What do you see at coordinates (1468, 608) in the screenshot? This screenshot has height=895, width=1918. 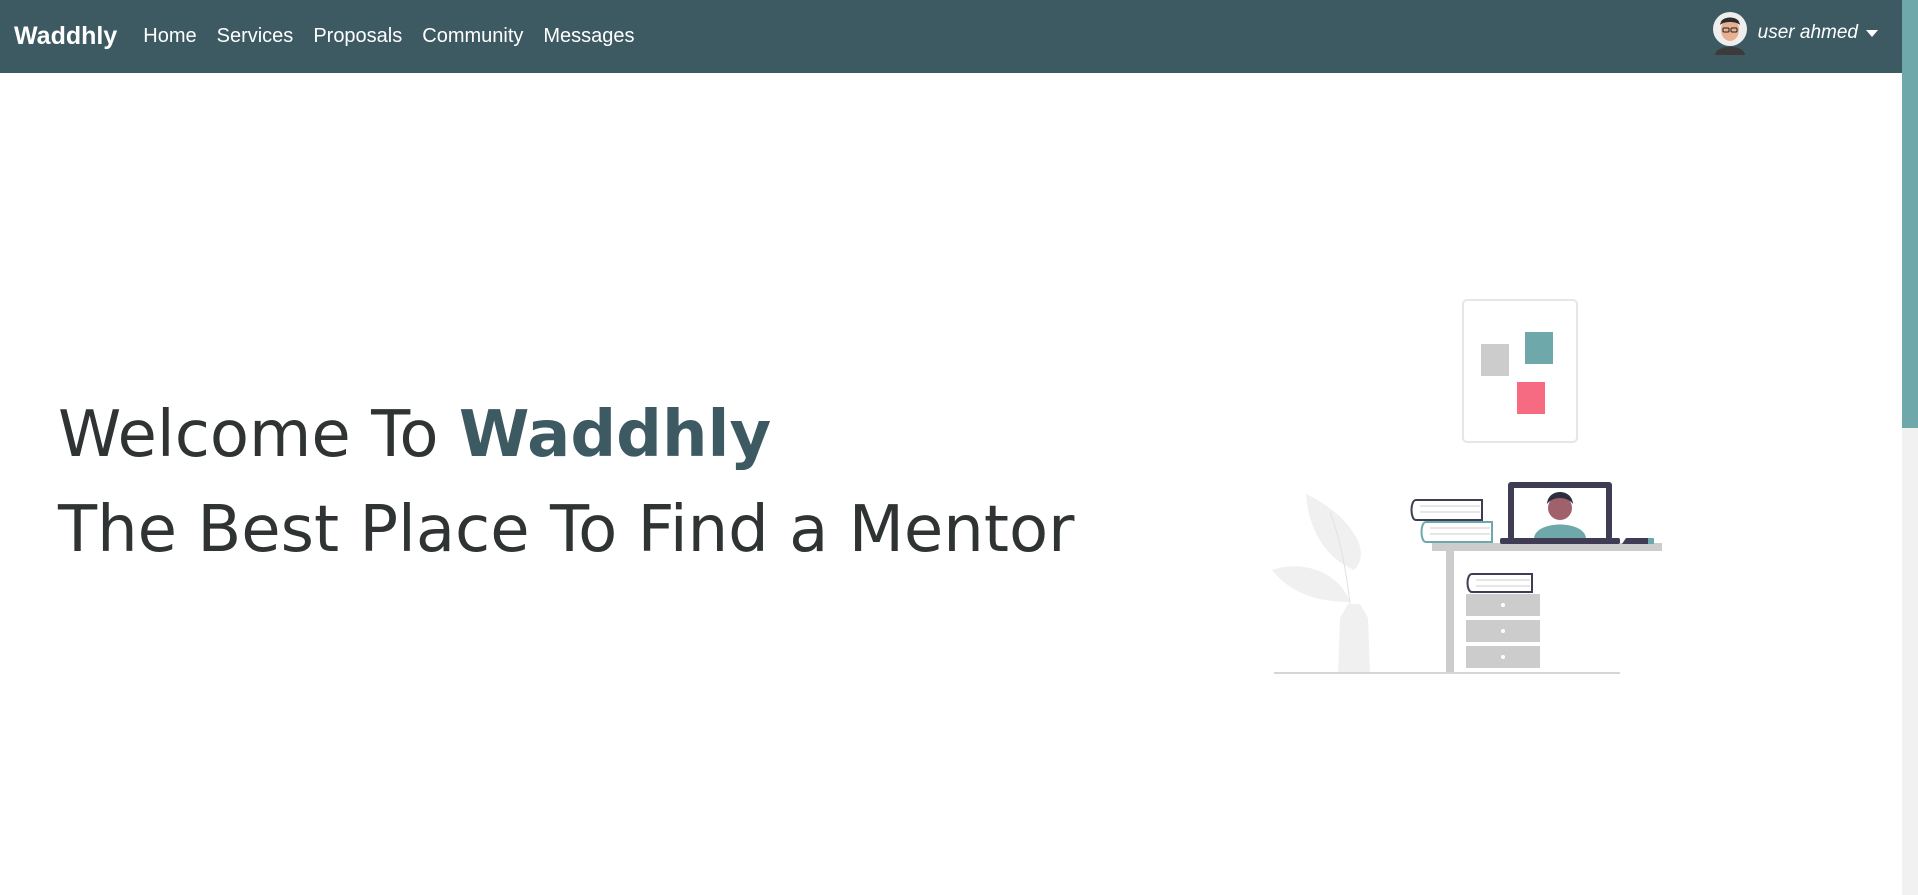 I see `desk-icon` at bounding box center [1468, 608].